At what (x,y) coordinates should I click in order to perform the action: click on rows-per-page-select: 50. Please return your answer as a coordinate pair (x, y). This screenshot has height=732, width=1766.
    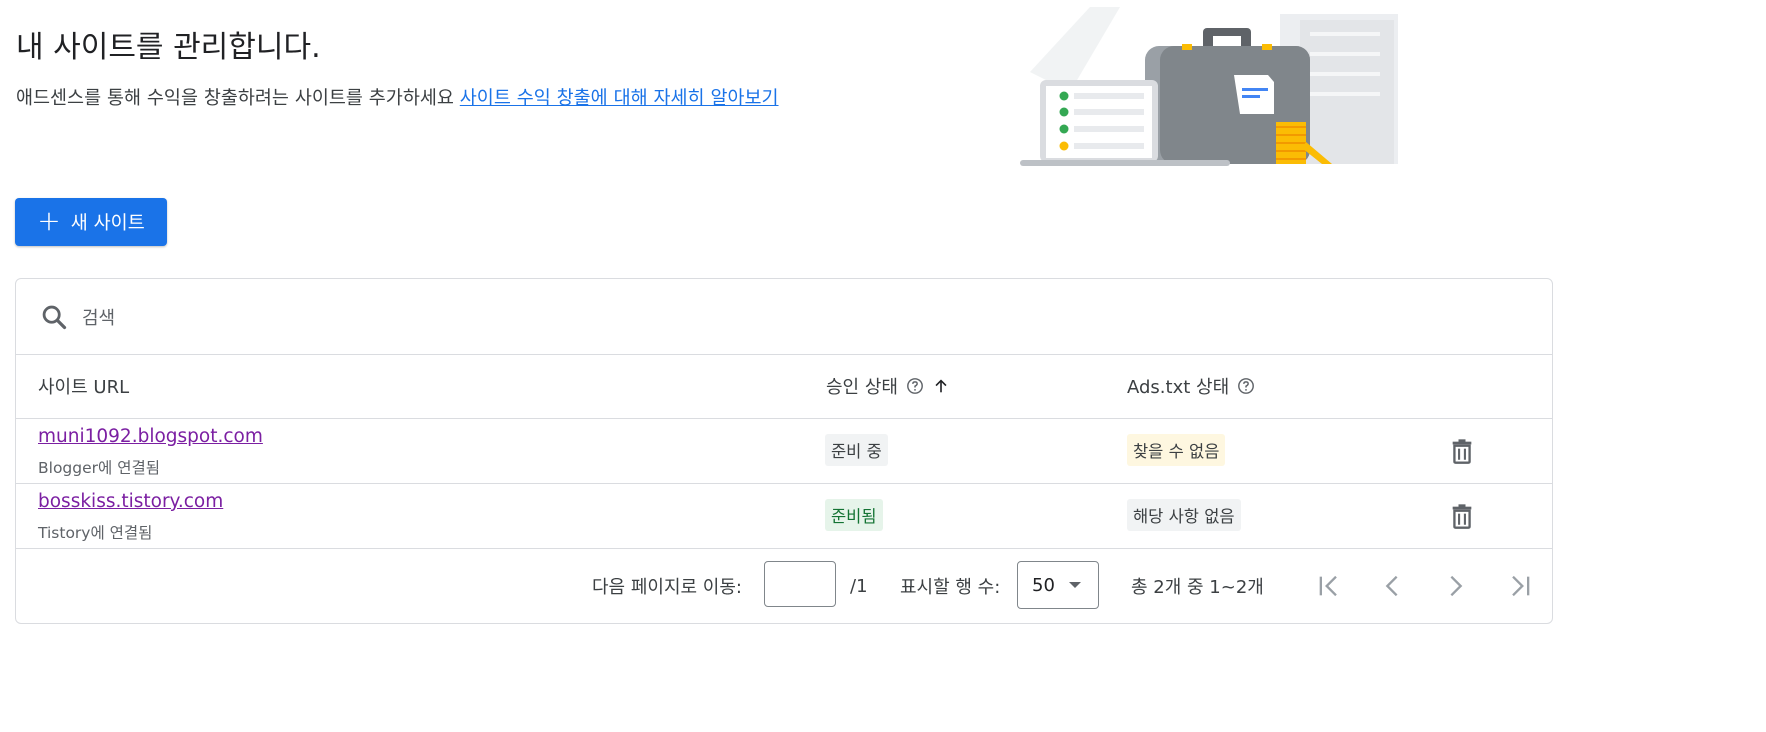
    Looking at the image, I should click on (1058, 585).